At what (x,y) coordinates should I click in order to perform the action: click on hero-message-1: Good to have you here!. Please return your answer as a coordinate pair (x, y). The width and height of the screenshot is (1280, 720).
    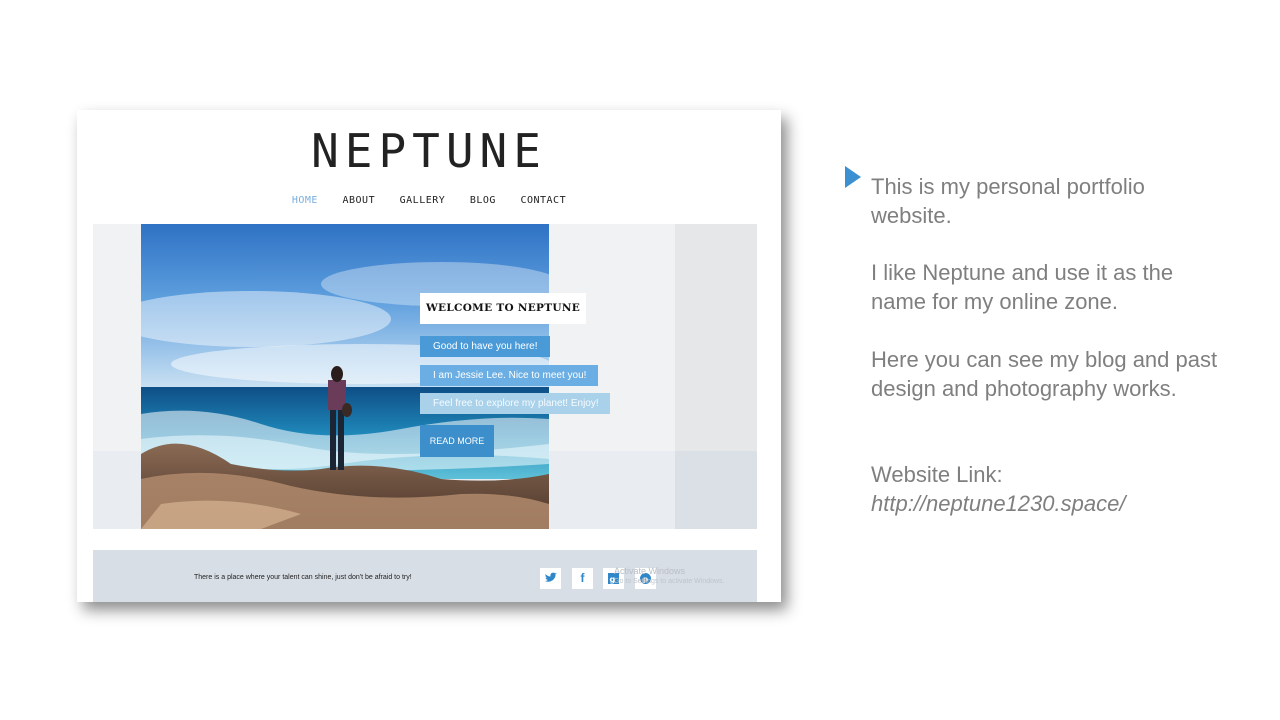
    Looking at the image, I should click on (485, 346).